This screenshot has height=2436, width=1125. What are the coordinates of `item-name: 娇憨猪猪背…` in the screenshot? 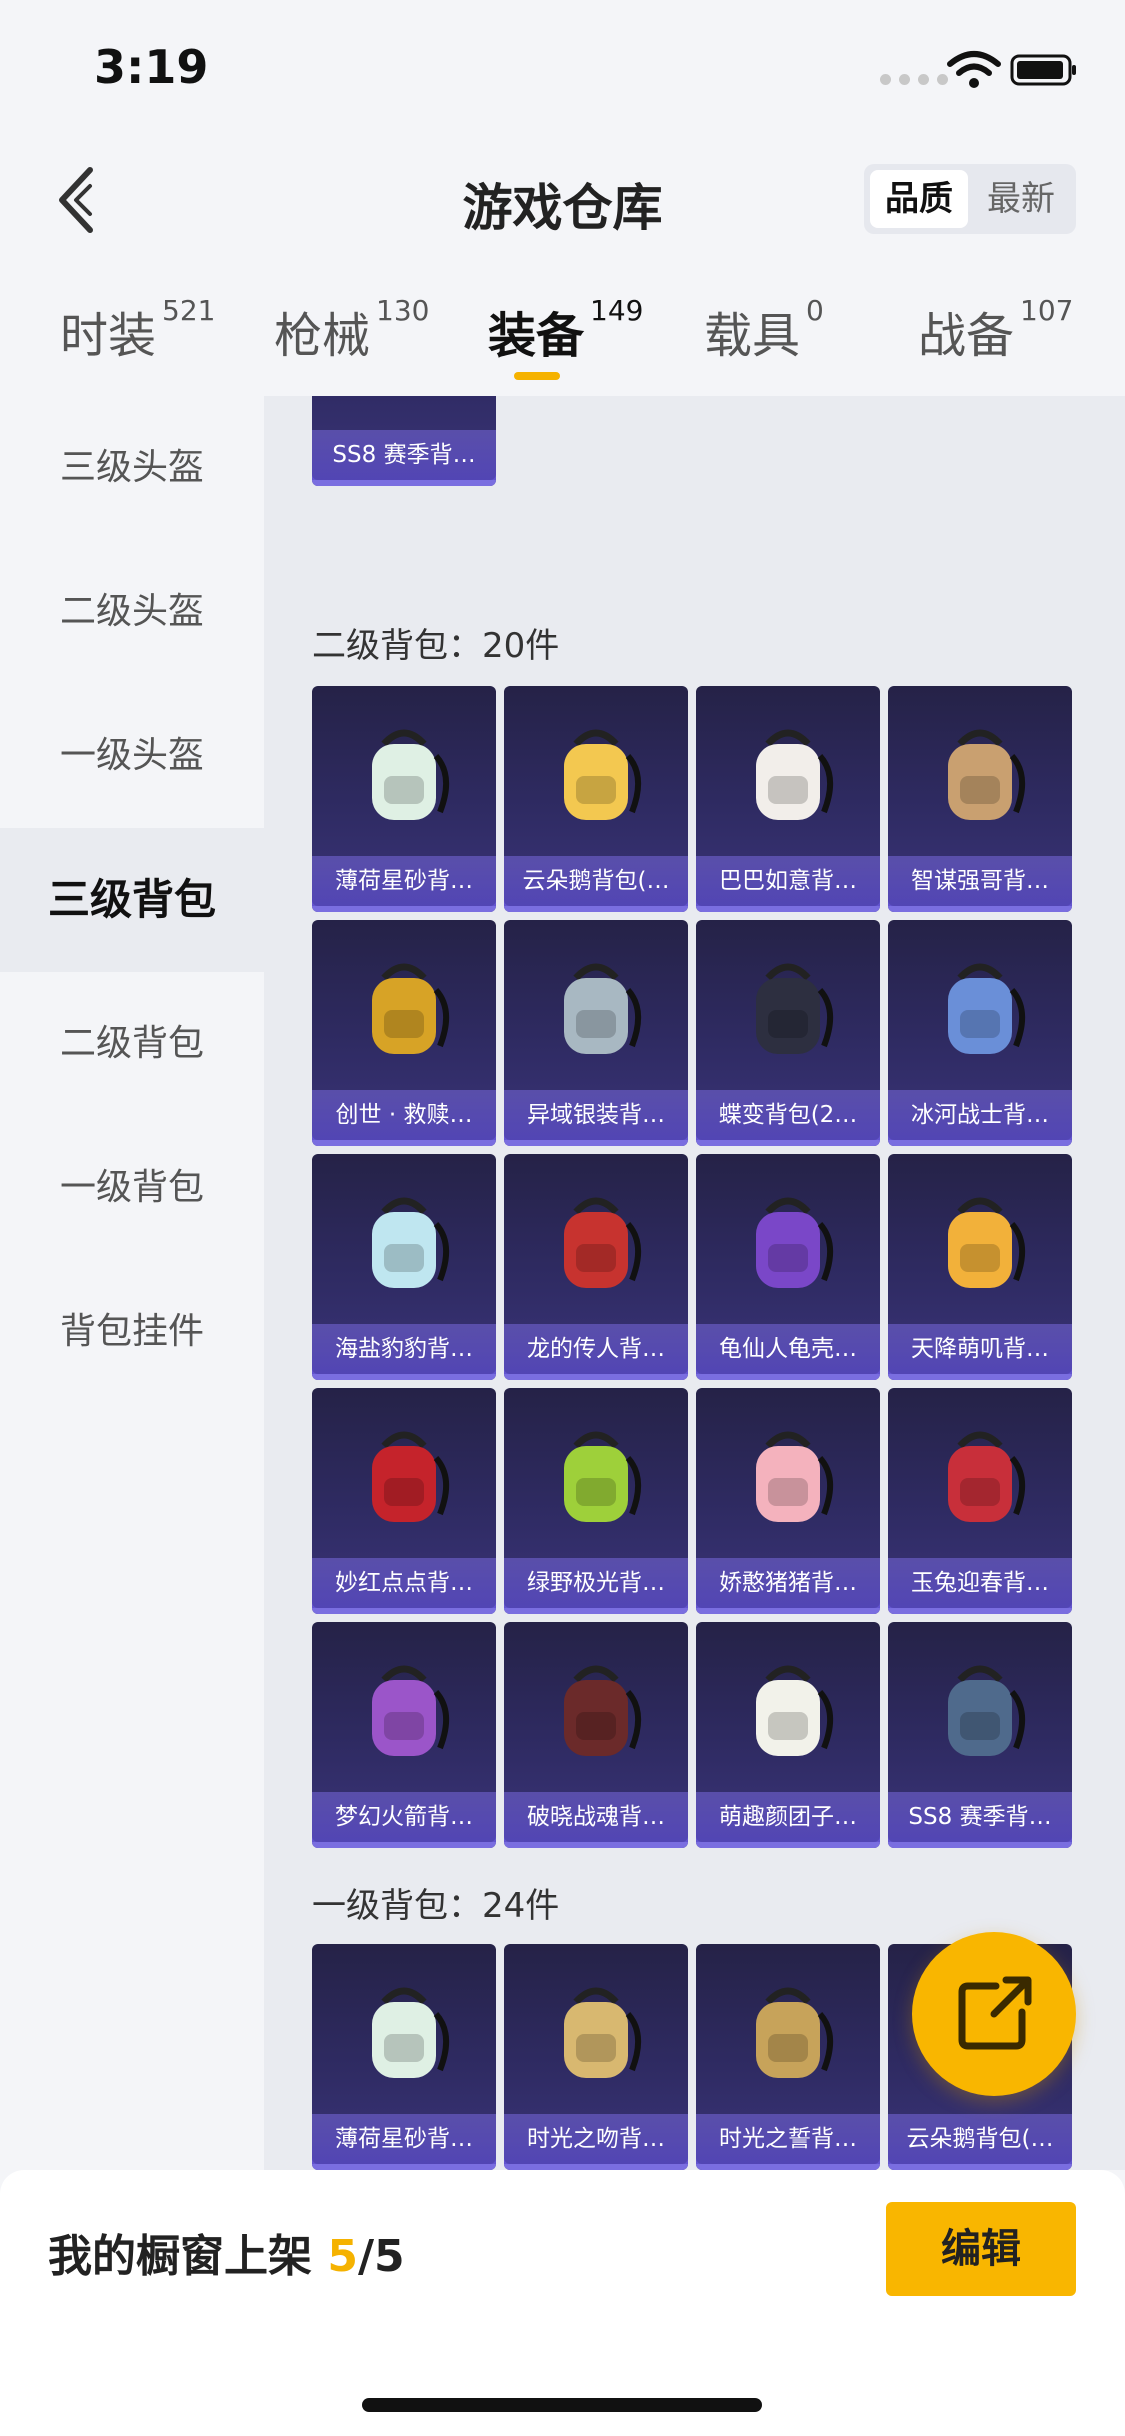 It's located at (788, 1583).